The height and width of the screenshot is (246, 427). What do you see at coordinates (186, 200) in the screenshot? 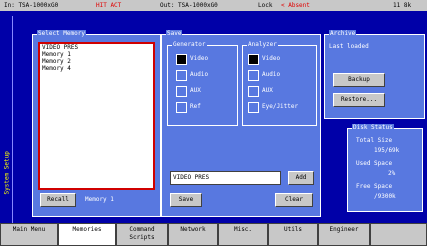
I see `save-button: Save` at bounding box center [186, 200].